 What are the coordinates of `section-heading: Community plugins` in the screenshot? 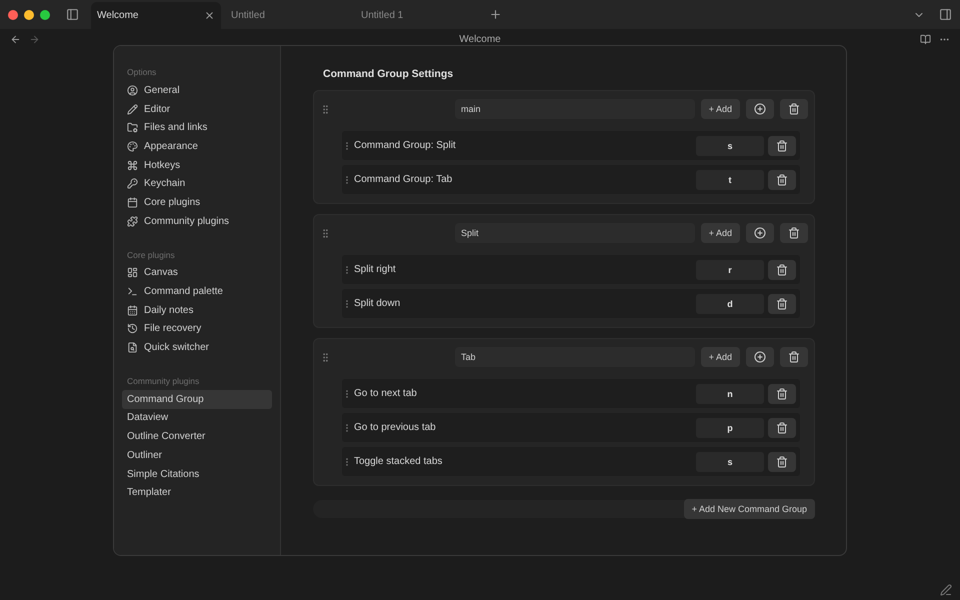 It's located at (163, 381).